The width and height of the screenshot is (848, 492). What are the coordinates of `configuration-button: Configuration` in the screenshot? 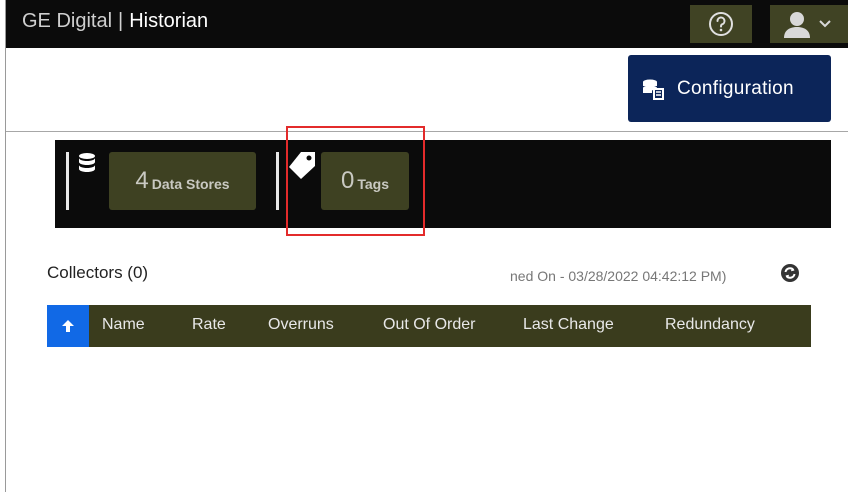 It's located at (729, 88).